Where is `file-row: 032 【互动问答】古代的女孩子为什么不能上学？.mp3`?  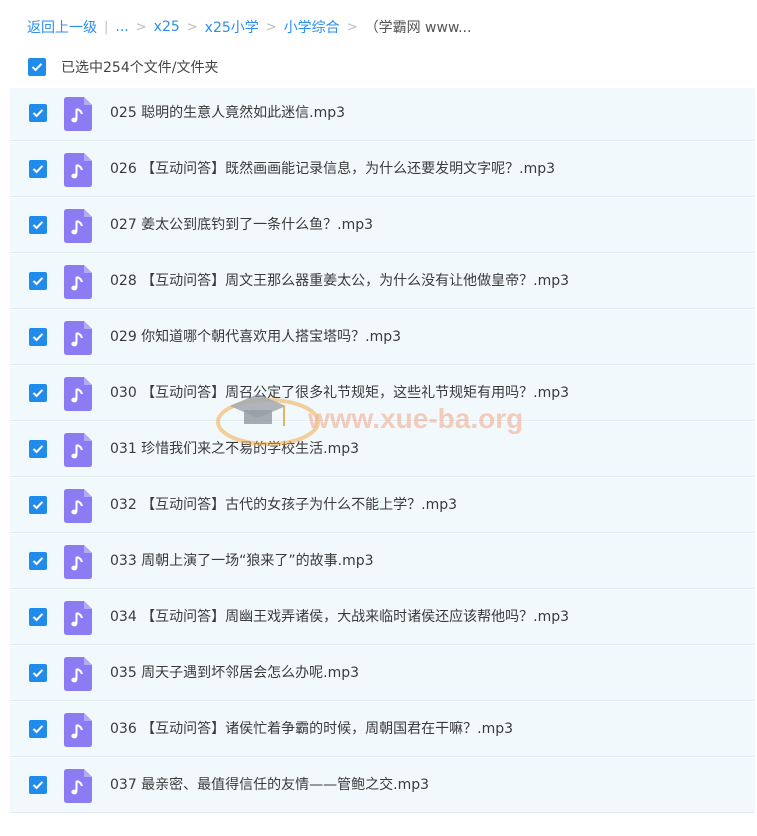 file-row: 032 【互动问答】古代的女孩子为什么不能上学？.mp3 is located at coordinates (382, 505).